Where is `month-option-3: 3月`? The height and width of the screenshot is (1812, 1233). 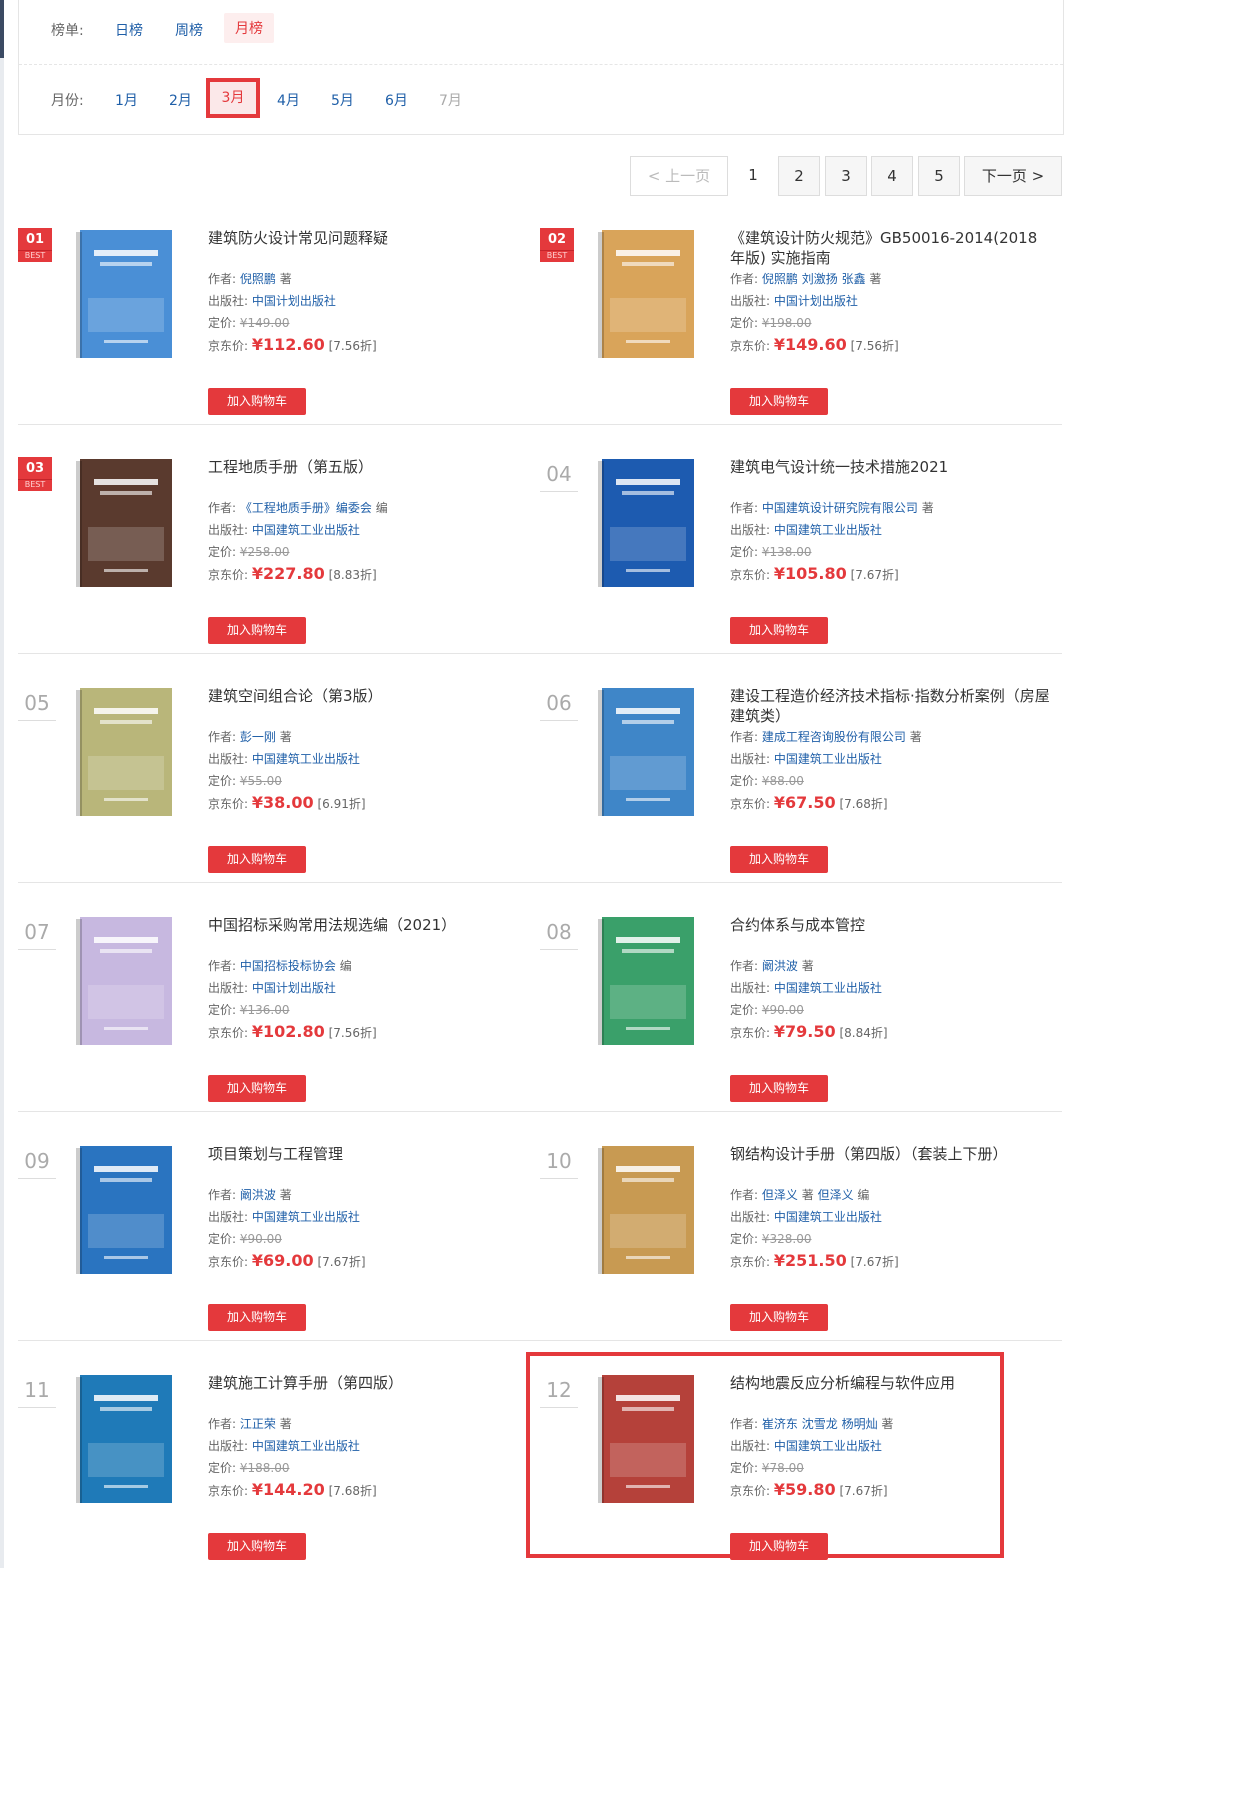 month-option-3: 3月 is located at coordinates (233, 98).